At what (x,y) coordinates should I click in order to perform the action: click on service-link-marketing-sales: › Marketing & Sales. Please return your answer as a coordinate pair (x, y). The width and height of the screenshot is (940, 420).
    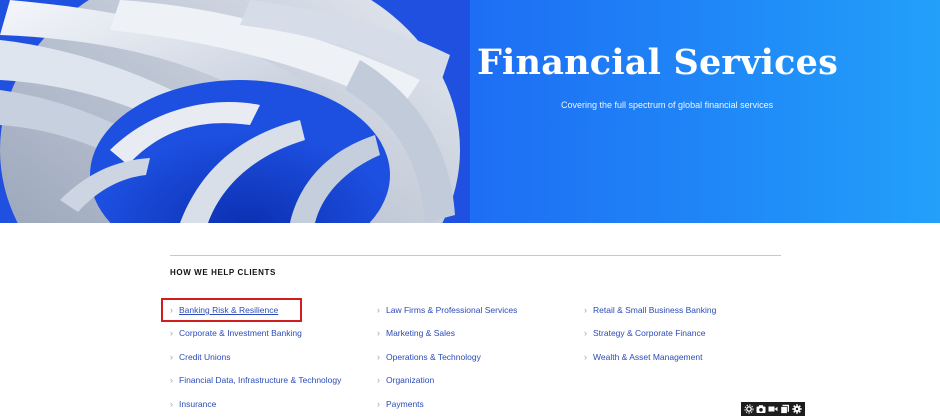
    Looking at the image, I should click on (477, 334).